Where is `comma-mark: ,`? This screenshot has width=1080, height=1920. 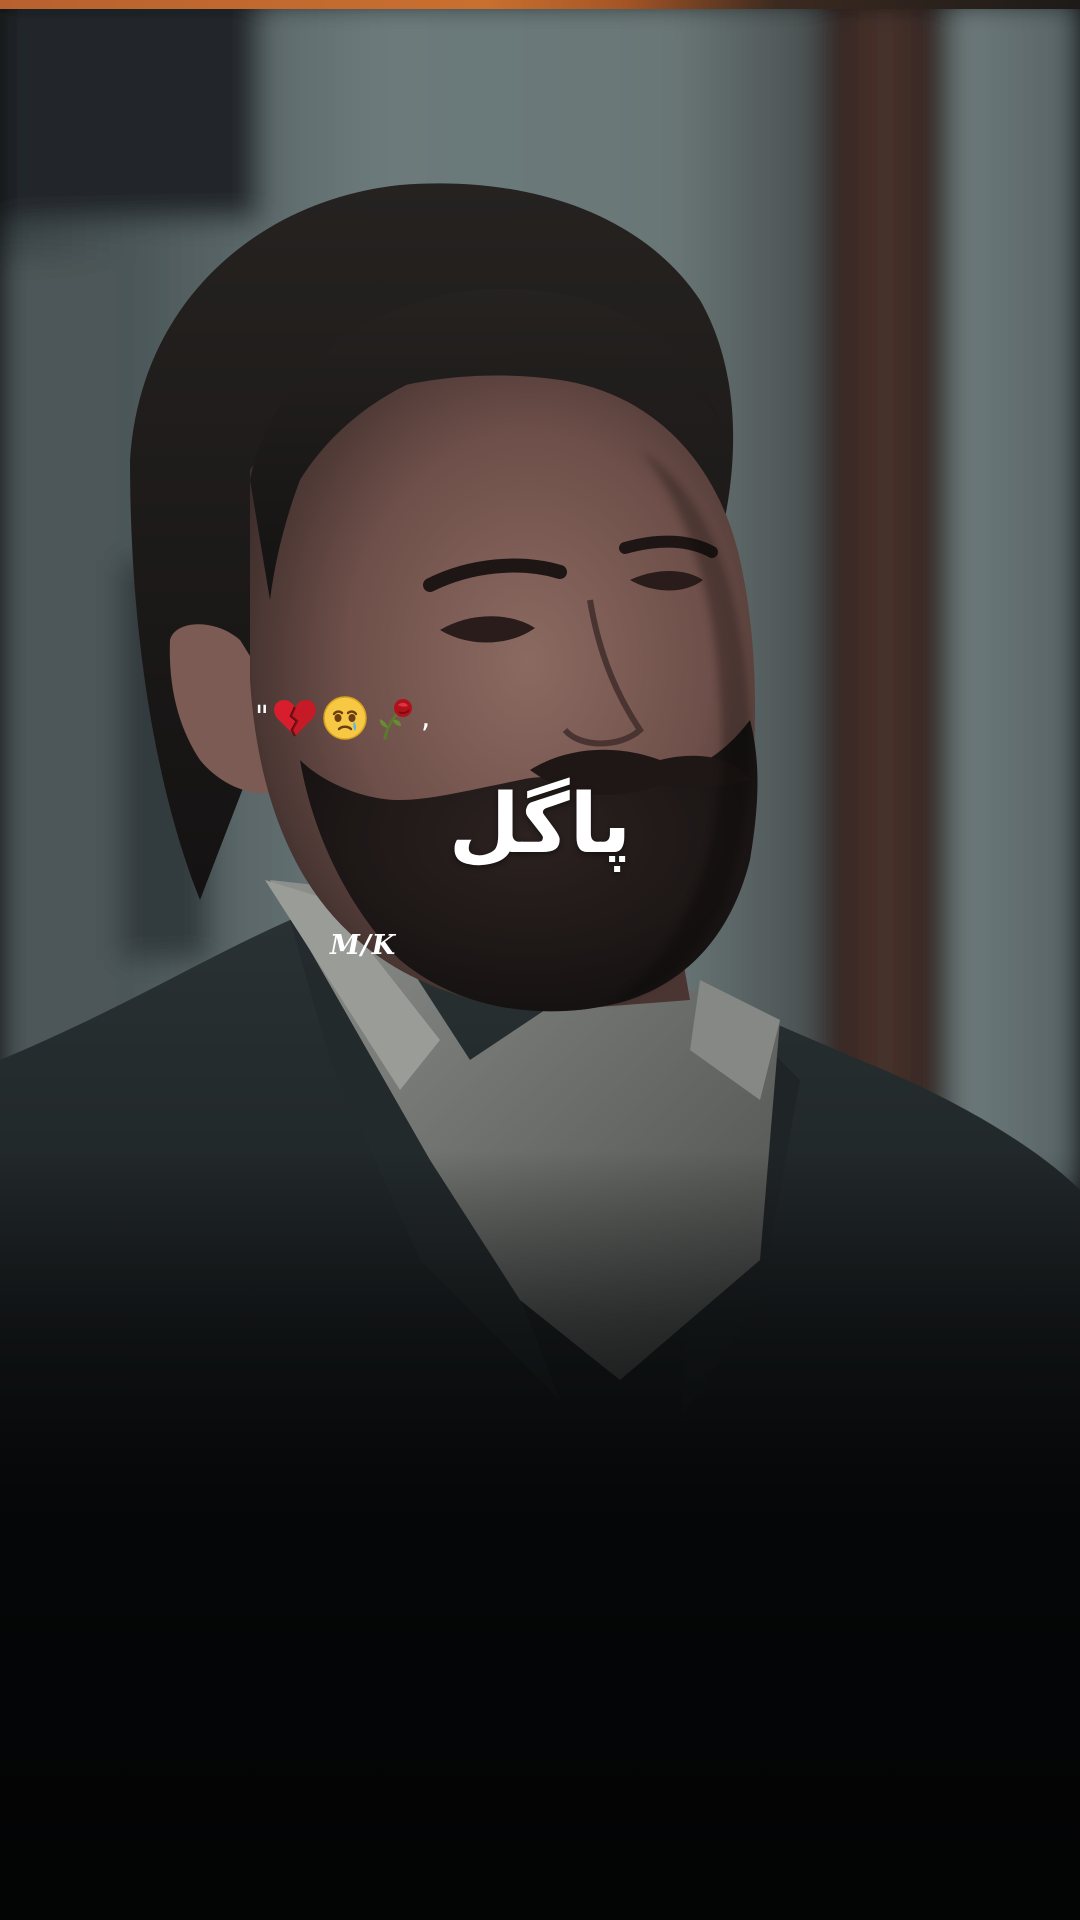 comma-mark: , is located at coordinates (425, 717).